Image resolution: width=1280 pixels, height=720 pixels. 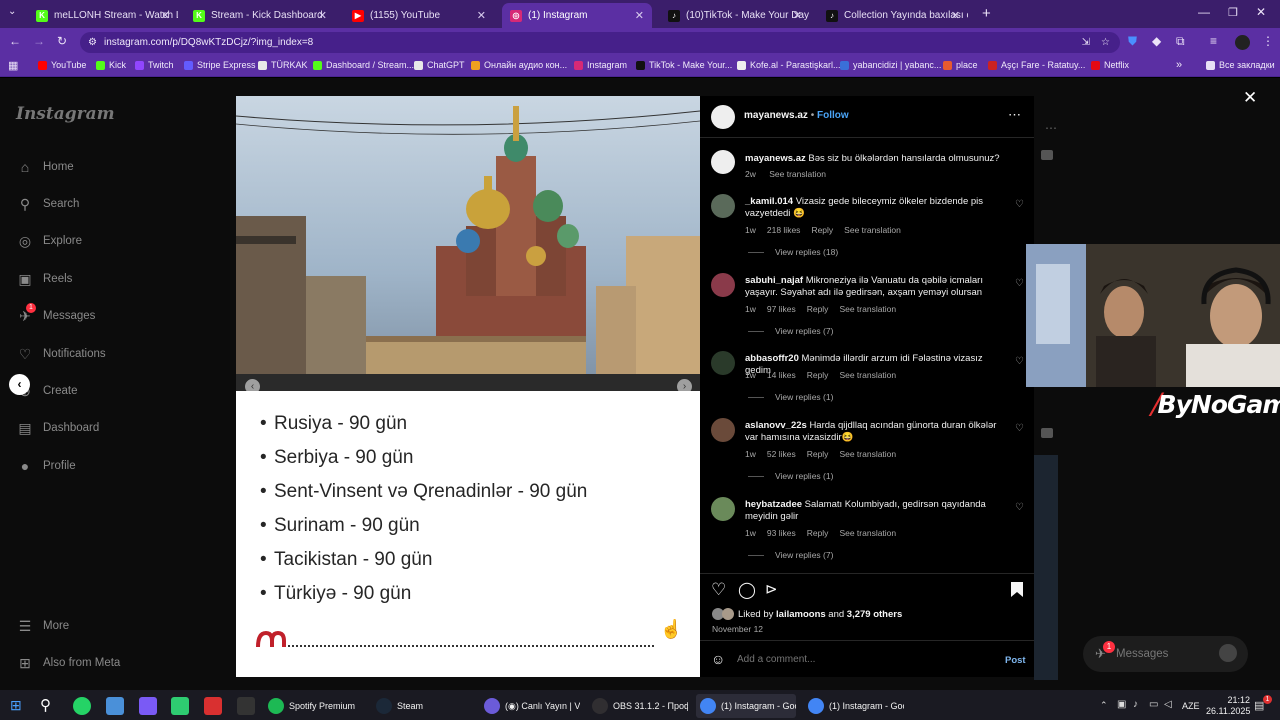 I want to click on sidebar-item-more: ☰ More, so click(x=42, y=626).